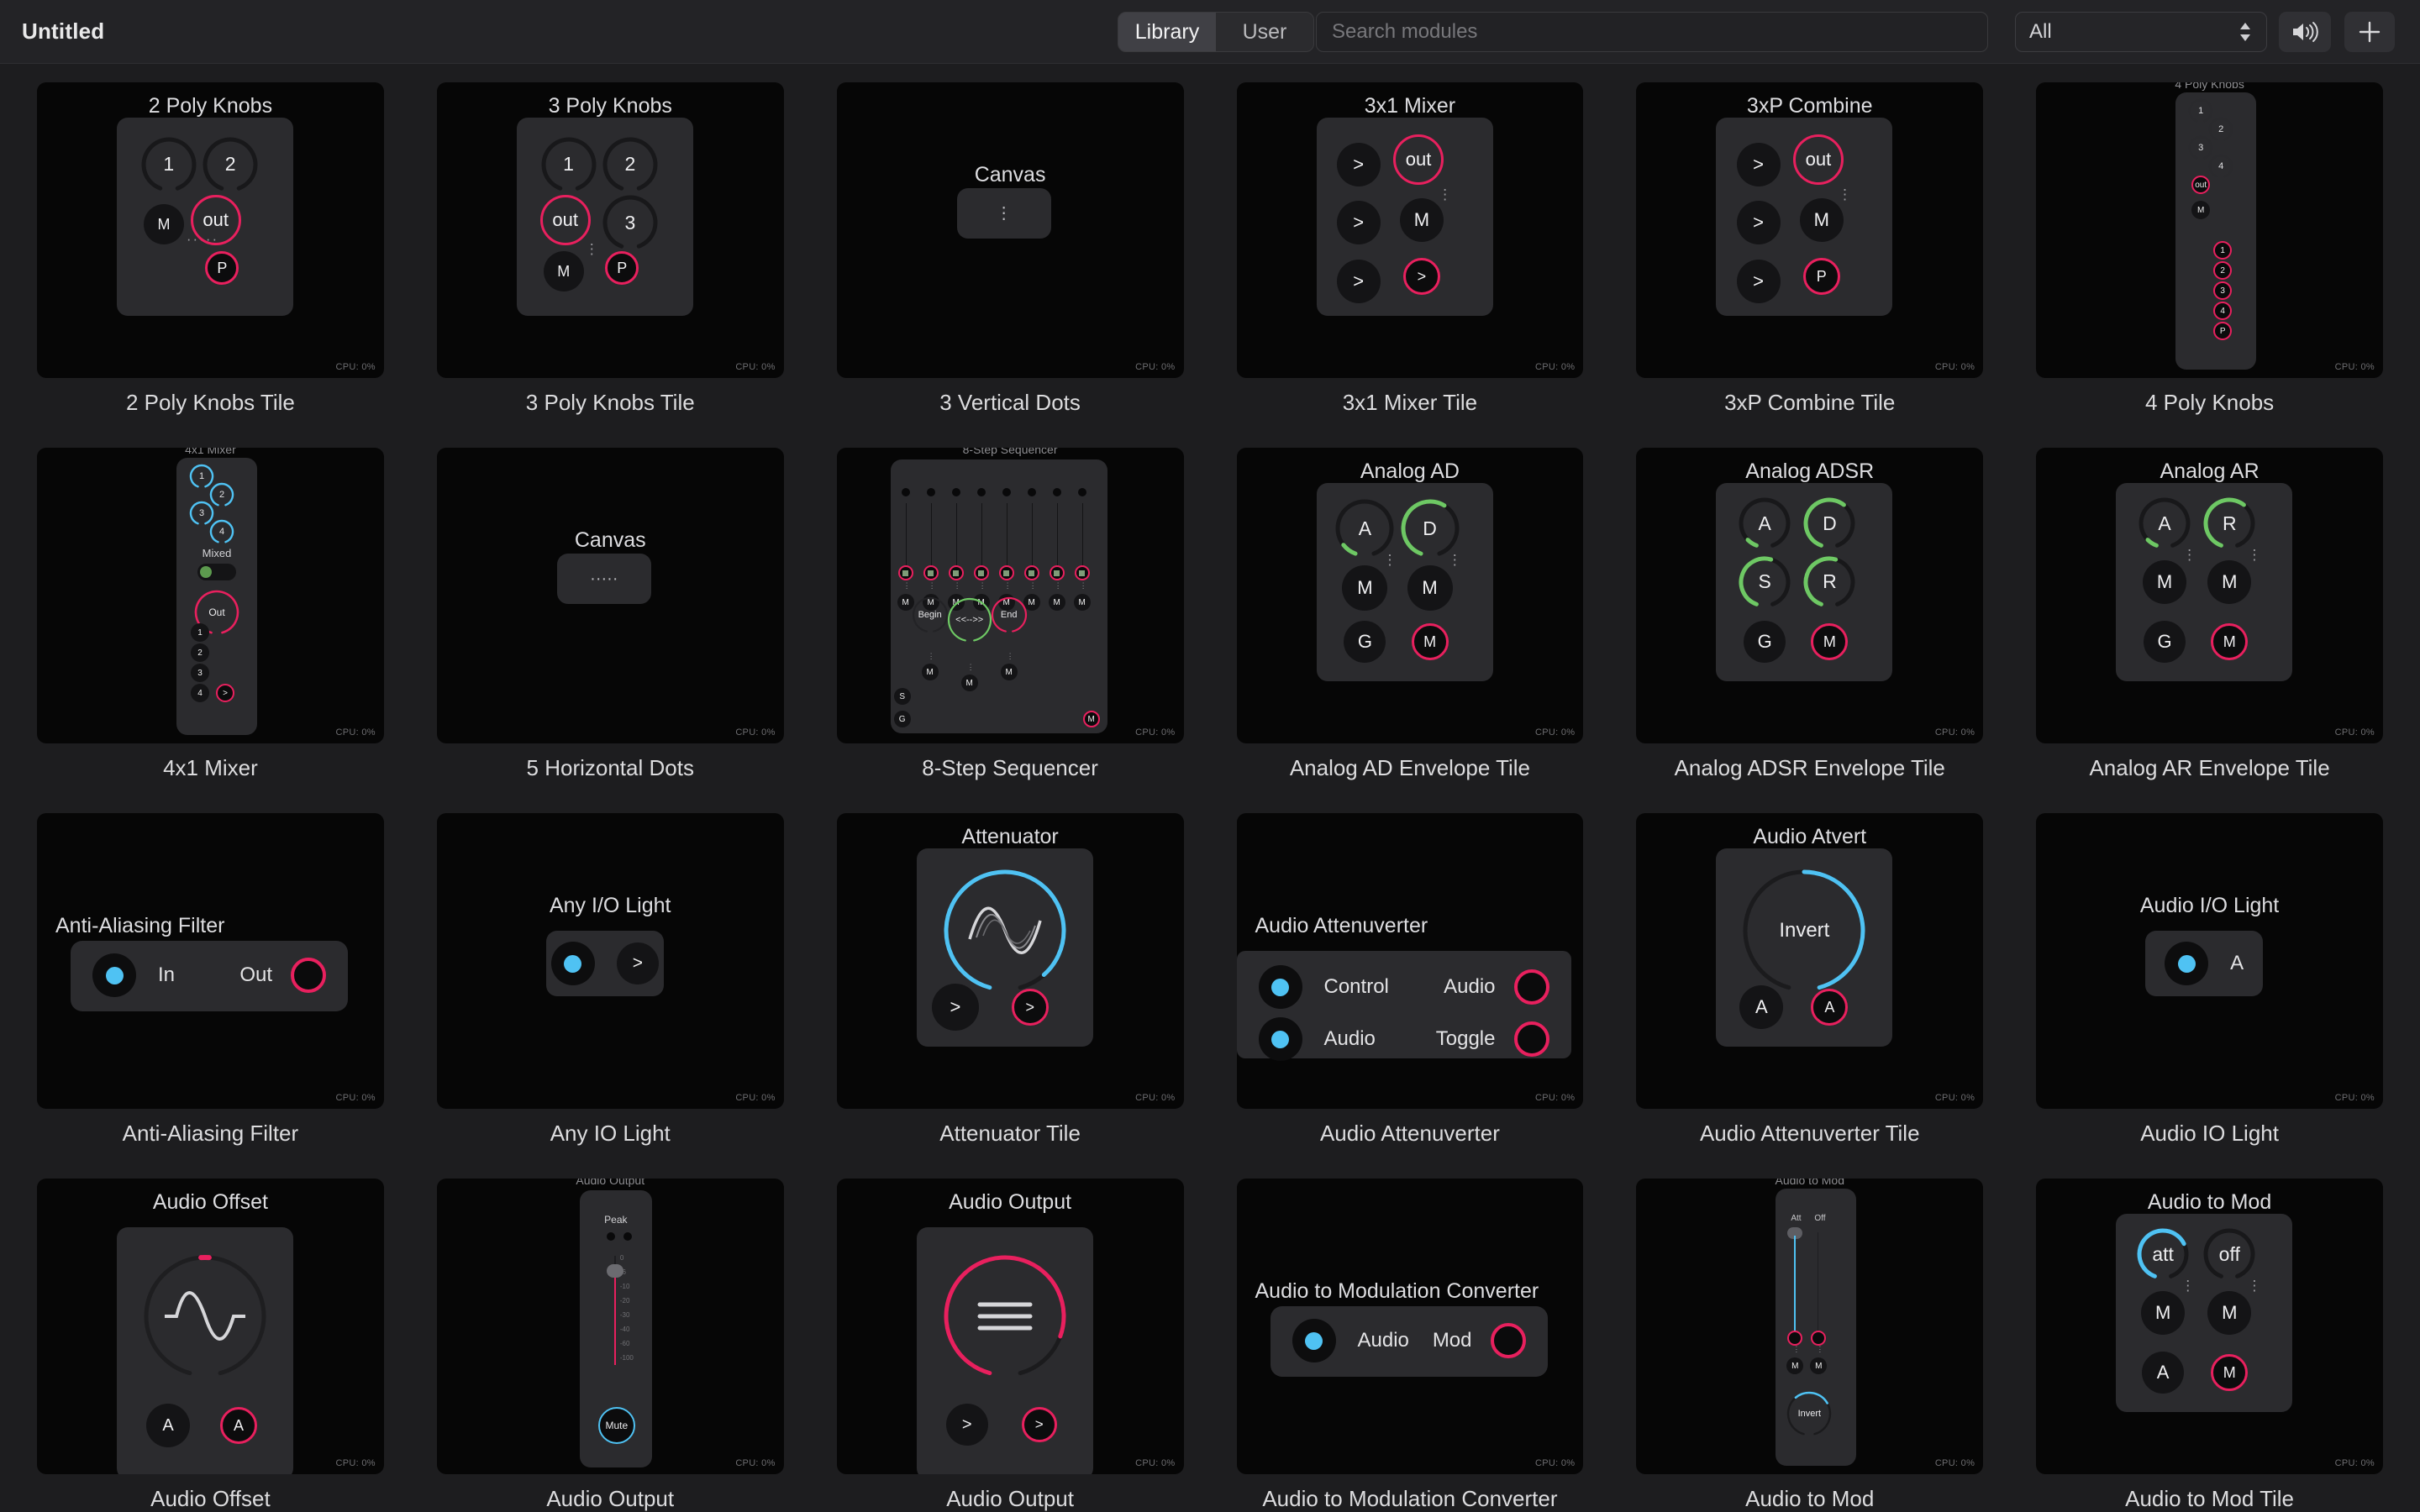 The image size is (2420, 1512). I want to click on port-in: >, so click(966, 1425).